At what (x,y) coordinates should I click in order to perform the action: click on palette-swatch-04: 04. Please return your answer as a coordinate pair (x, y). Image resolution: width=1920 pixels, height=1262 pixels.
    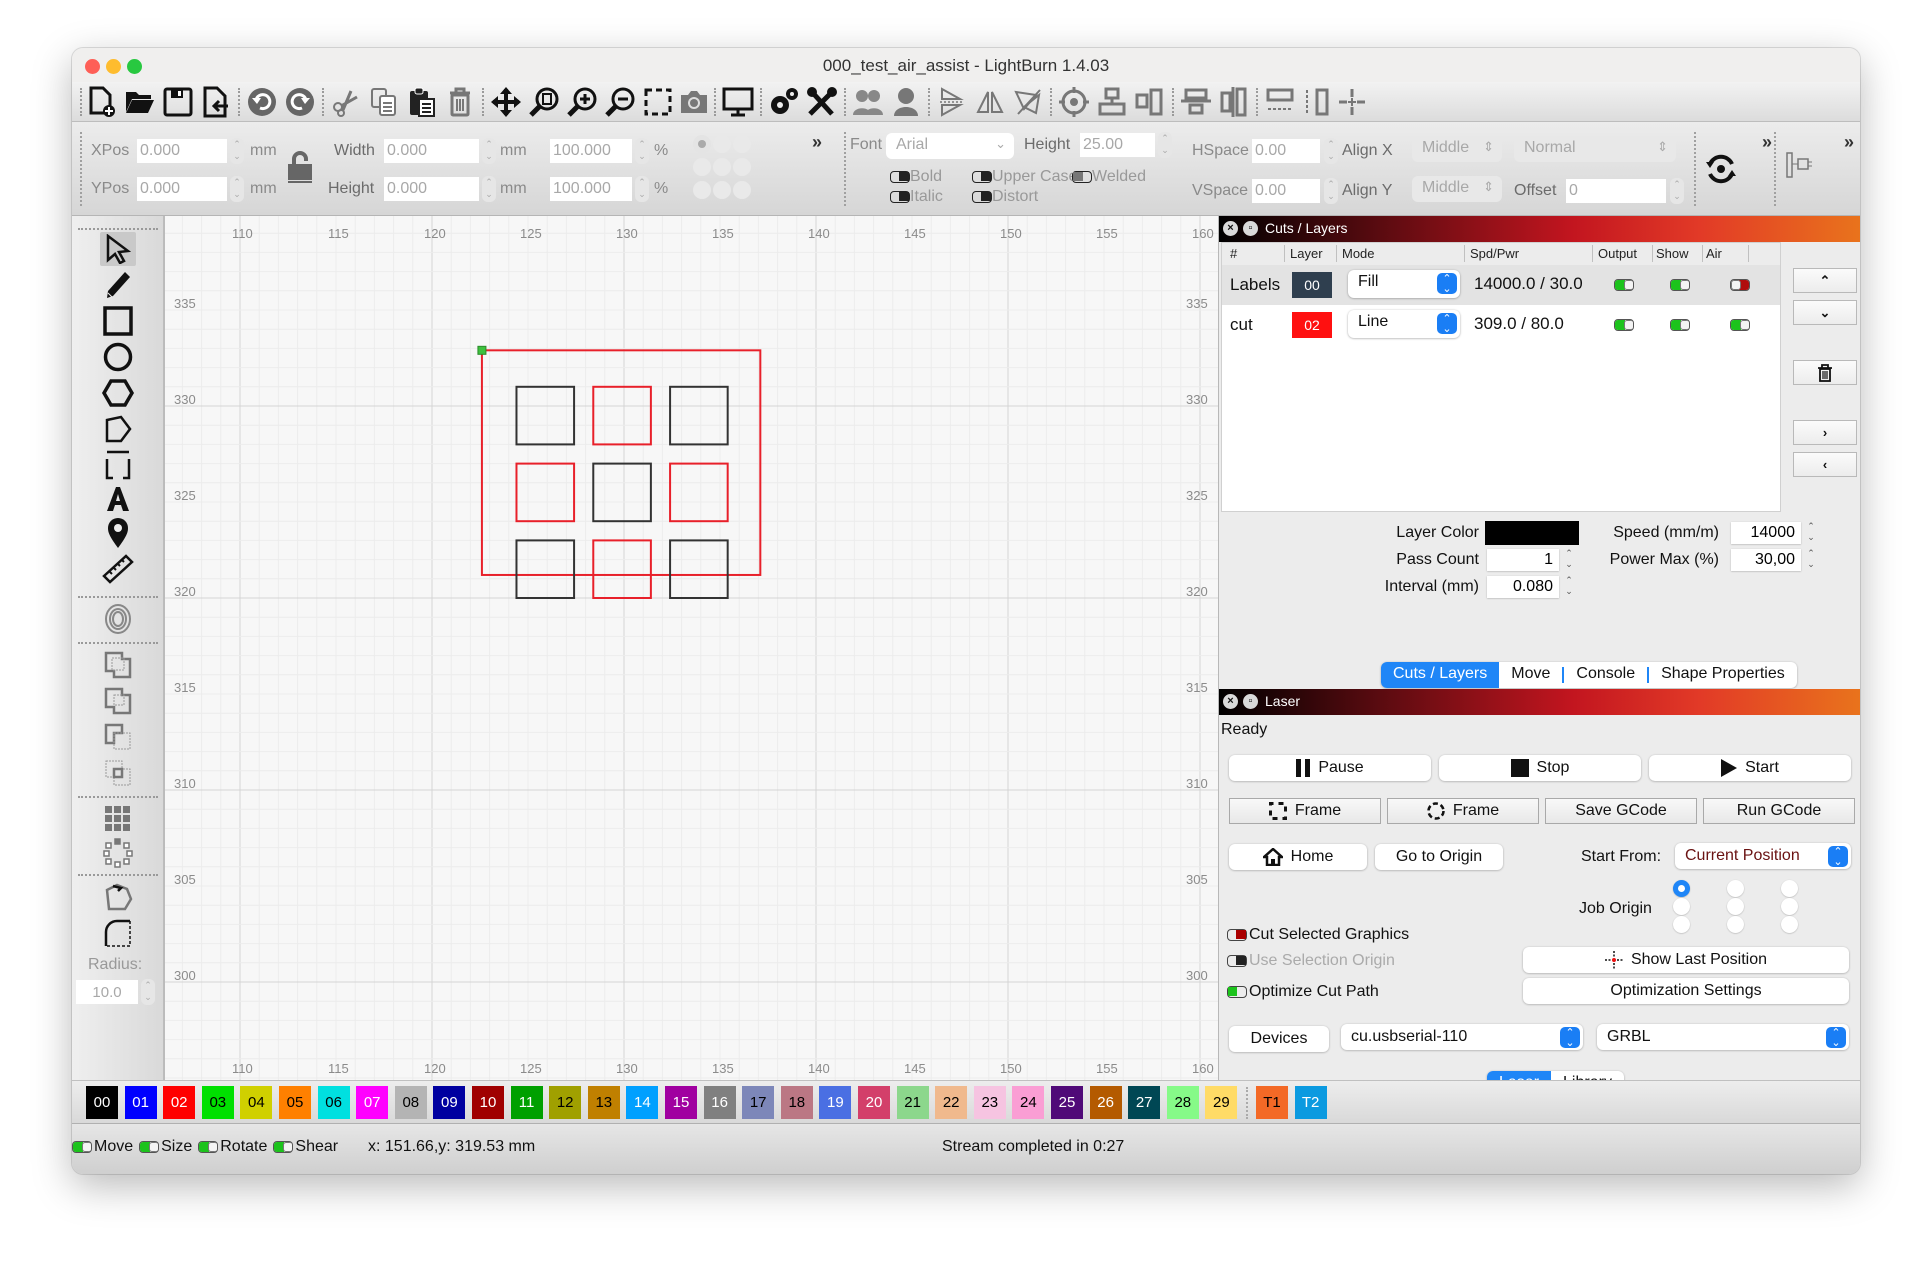
    Looking at the image, I should click on (256, 1102).